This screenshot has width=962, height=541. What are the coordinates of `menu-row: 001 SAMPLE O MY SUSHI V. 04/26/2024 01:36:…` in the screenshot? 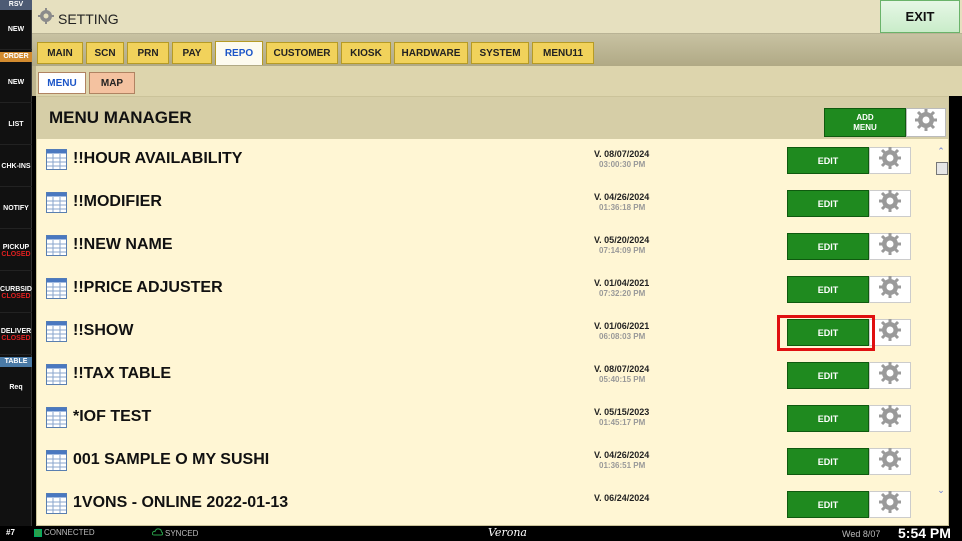 It's located at (482, 461).